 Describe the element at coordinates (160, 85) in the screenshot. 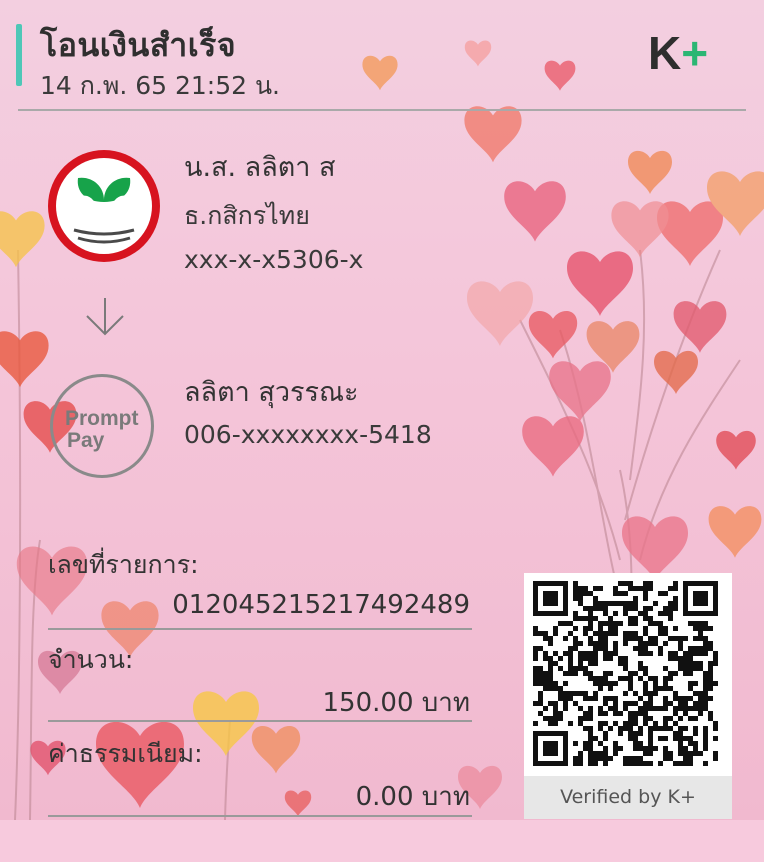

I see `transaction-datetime: 14 ก.พ. 65 21:52 น.` at that location.